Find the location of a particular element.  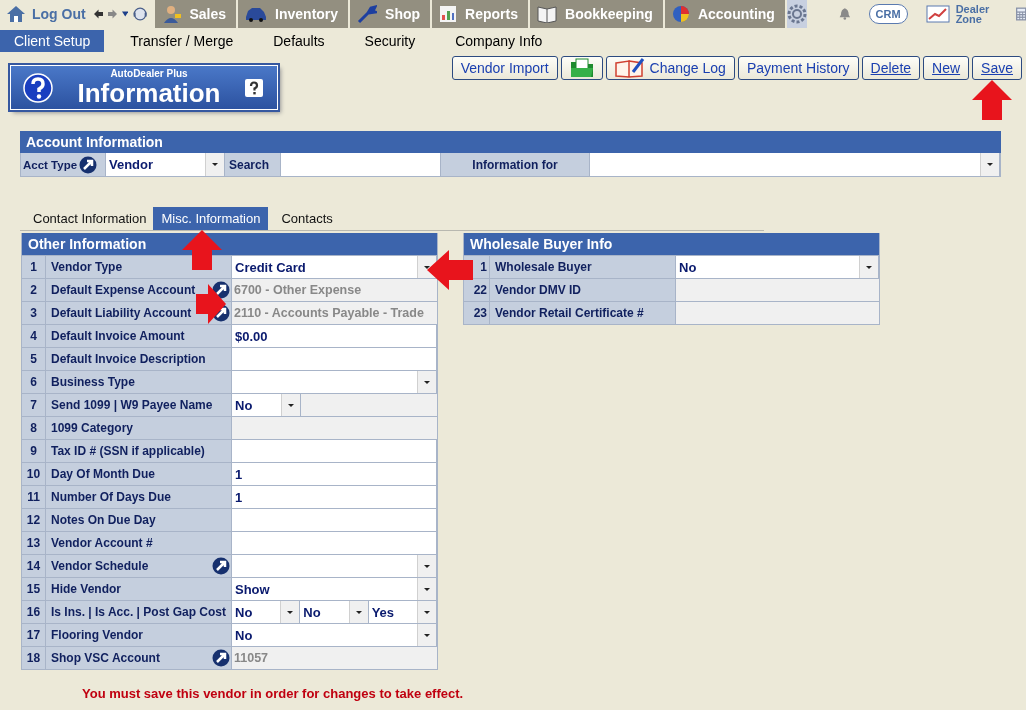

field-label: Hide Vendor is located at coordinates (139, 589).